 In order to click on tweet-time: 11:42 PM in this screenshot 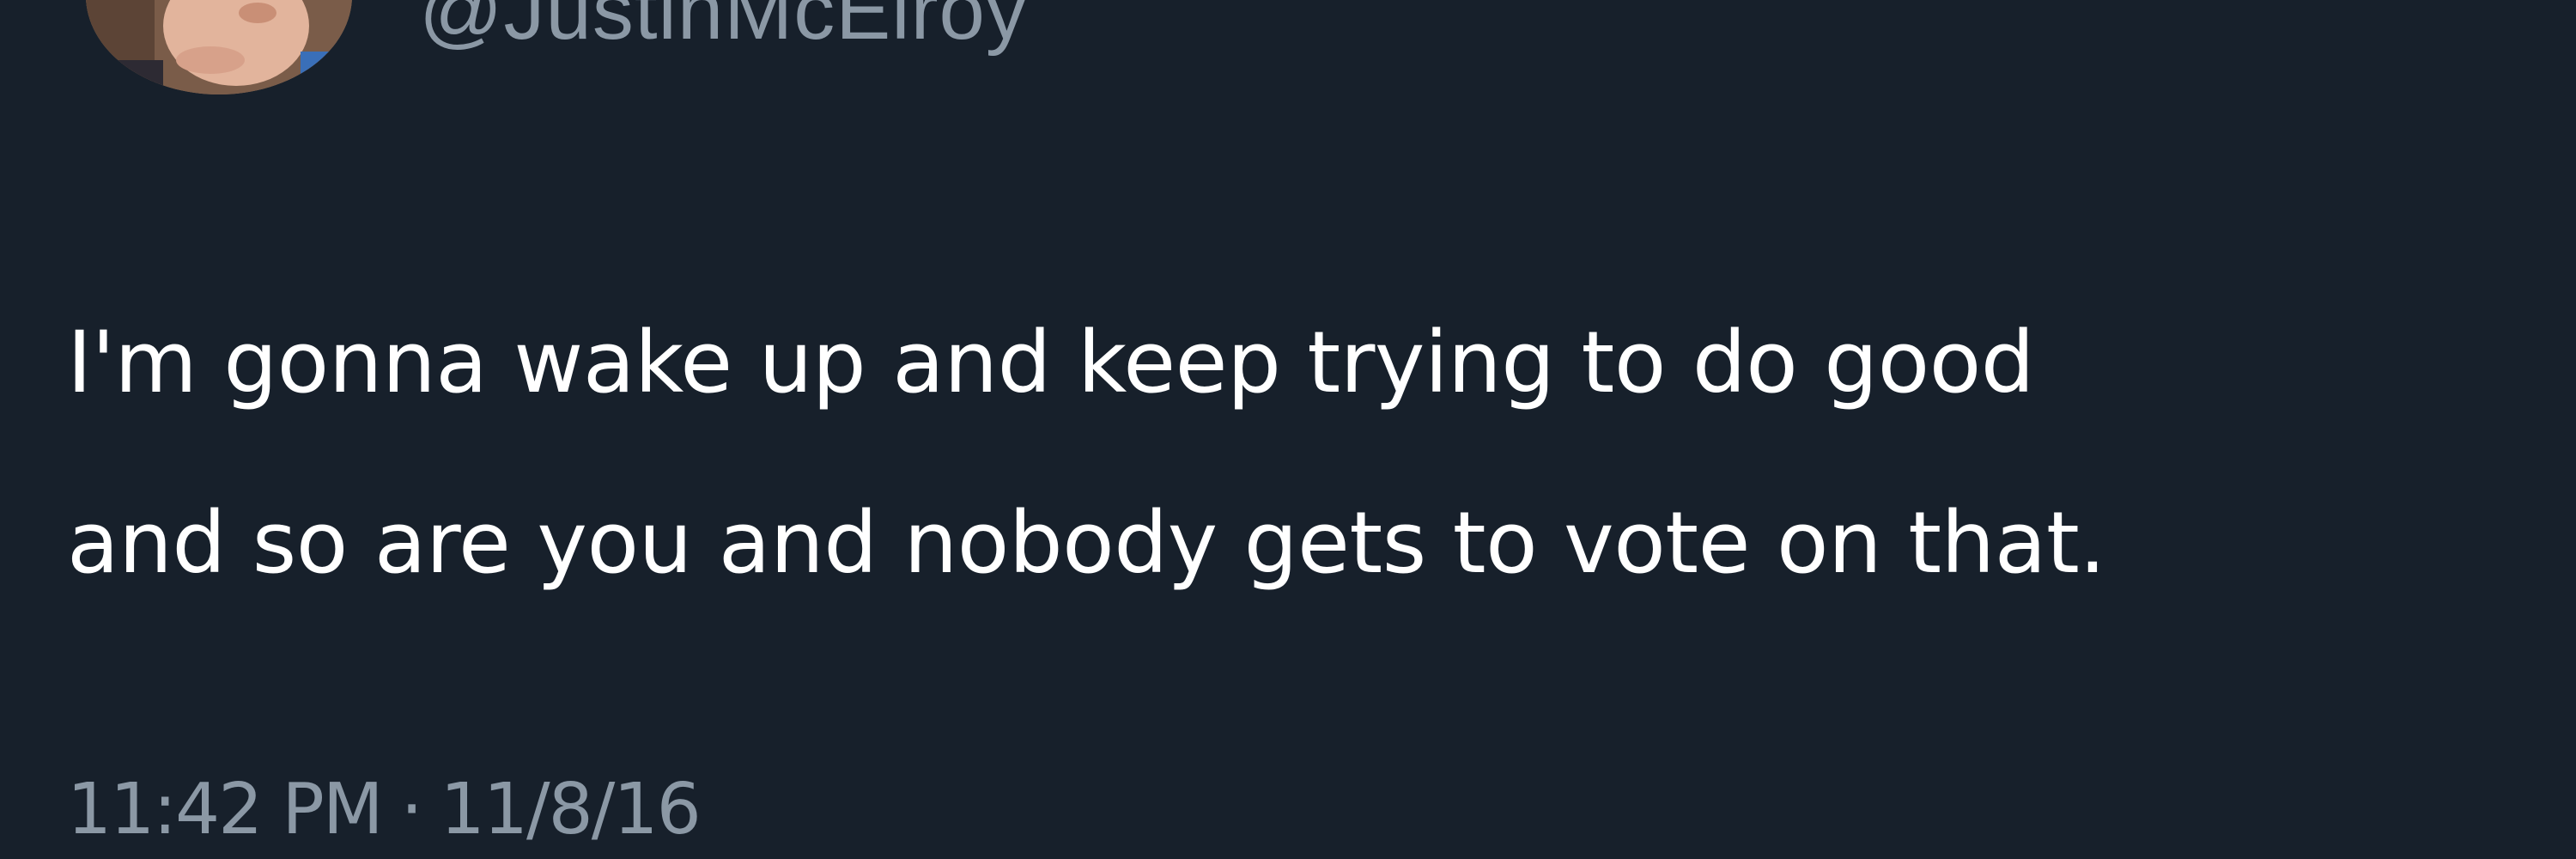, I will do `click(226, 809)`.